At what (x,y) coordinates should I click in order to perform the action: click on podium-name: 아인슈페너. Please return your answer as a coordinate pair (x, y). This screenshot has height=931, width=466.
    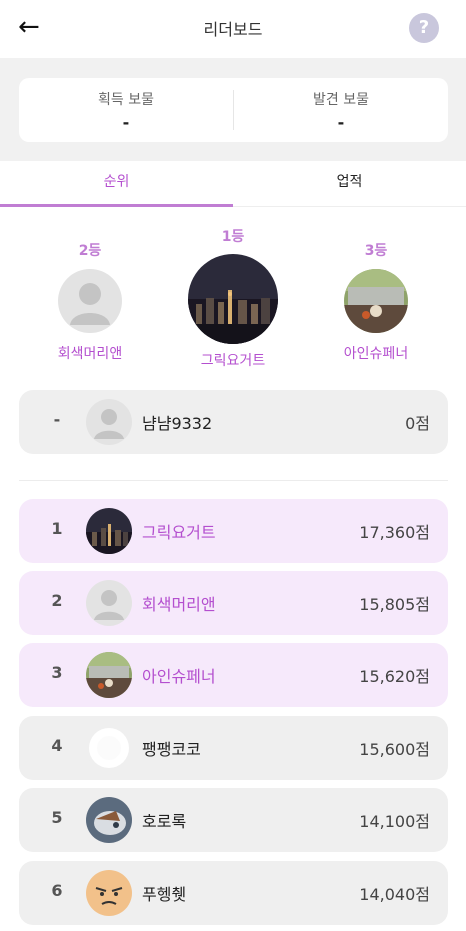
    Looking at the image, I should click on (376, 354).